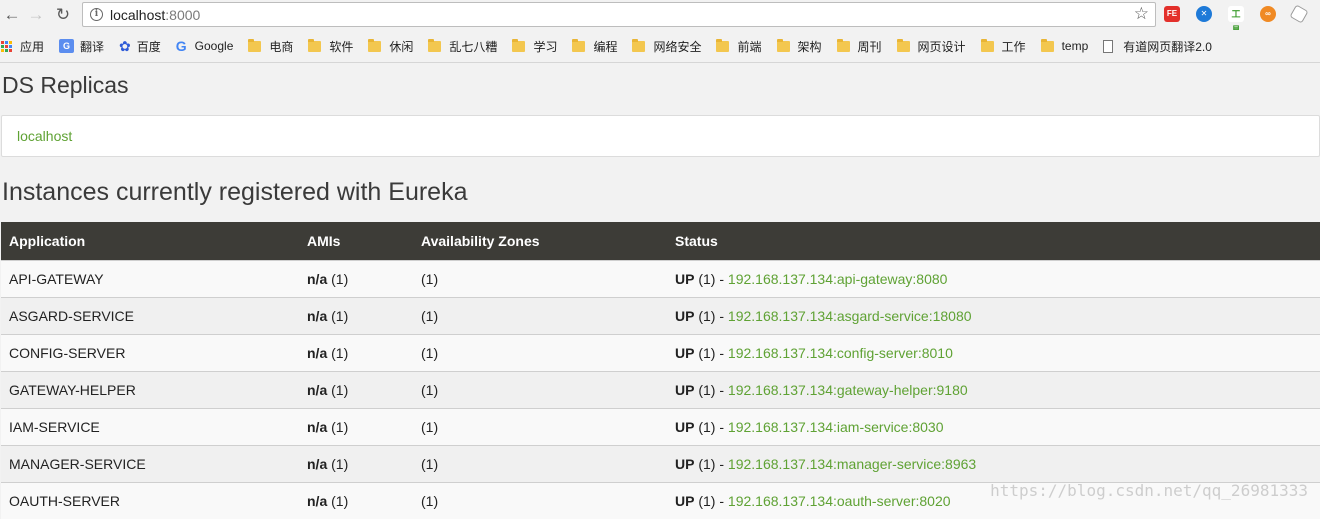 This screenshot has width=1320, height=519. What do you see at coordinates (1268, 14) in the screenshot?
I see `orange-extension-icon: ∞` at bounding box center [1268, 14].